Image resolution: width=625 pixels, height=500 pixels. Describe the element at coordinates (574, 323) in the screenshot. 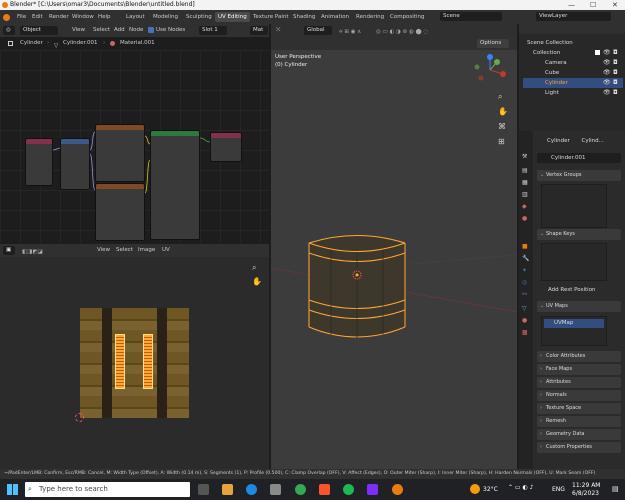

I see `uvmap-item: UVMap` at that location.